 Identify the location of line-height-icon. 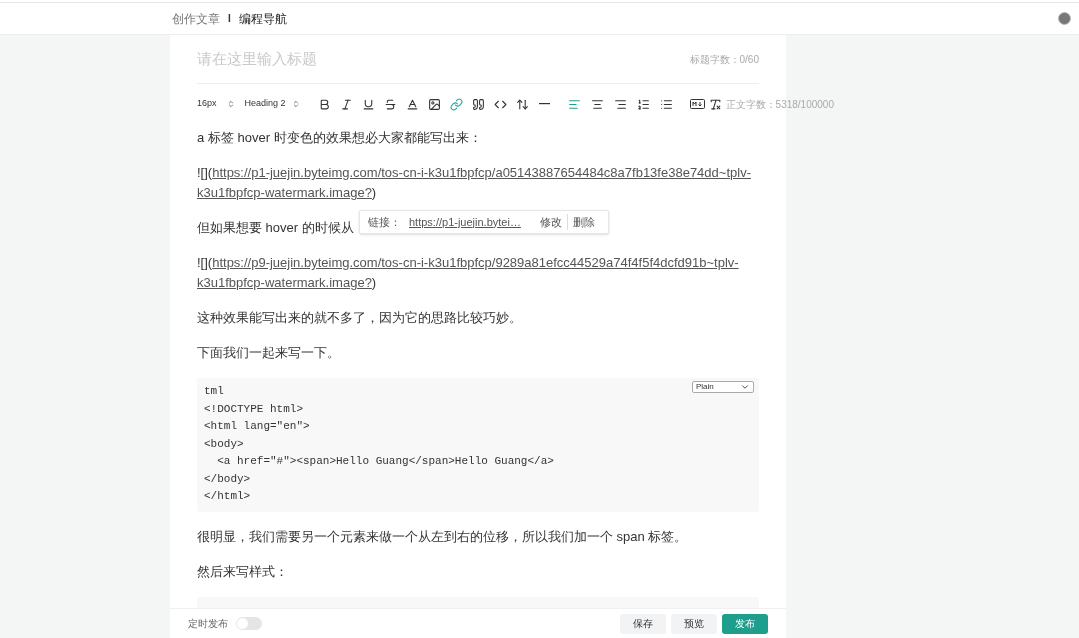
(523, 104).